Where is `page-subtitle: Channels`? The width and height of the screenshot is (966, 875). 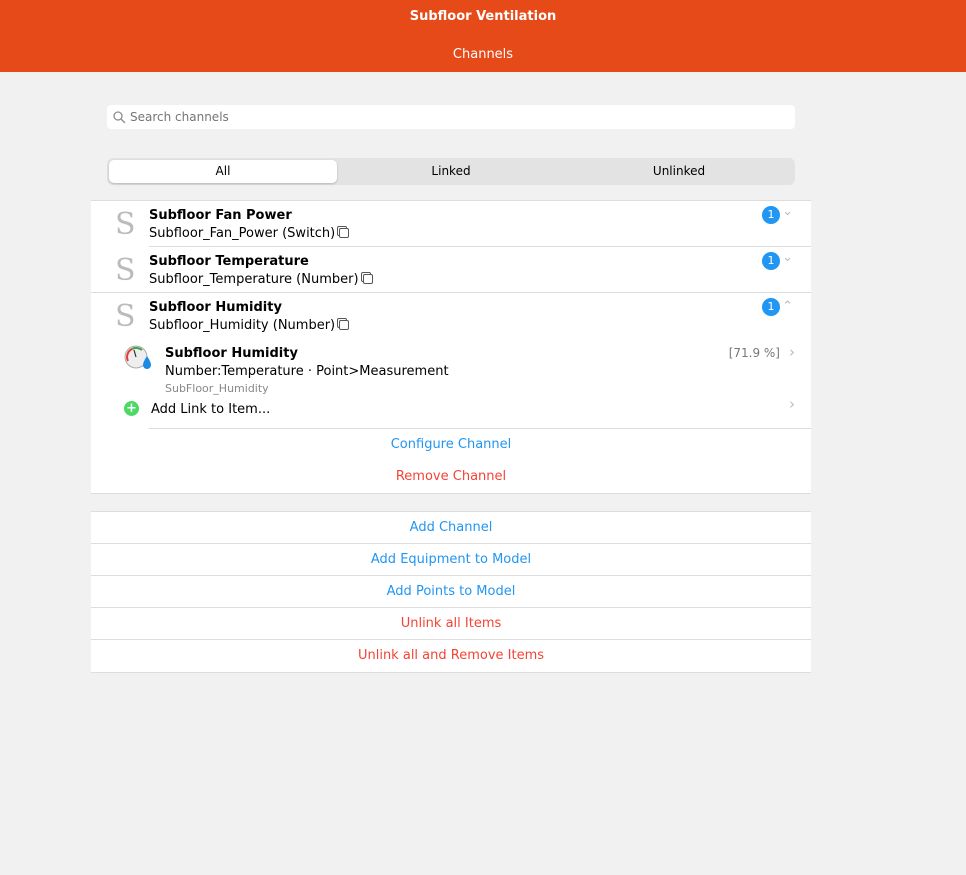
page-subtitle: Channels is located at coordinates (483, 54).